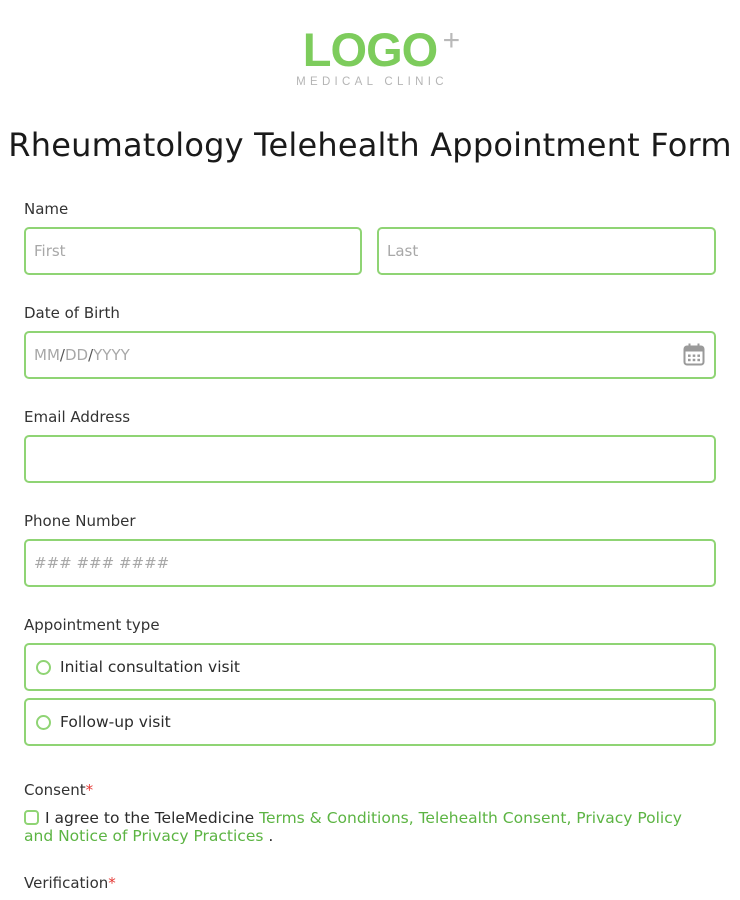 This screenshot has height=900, width=740. Describe the element at coordinates (92, 625) in the screenshot. I see `appointment-type-label: Appointment type` at that location.